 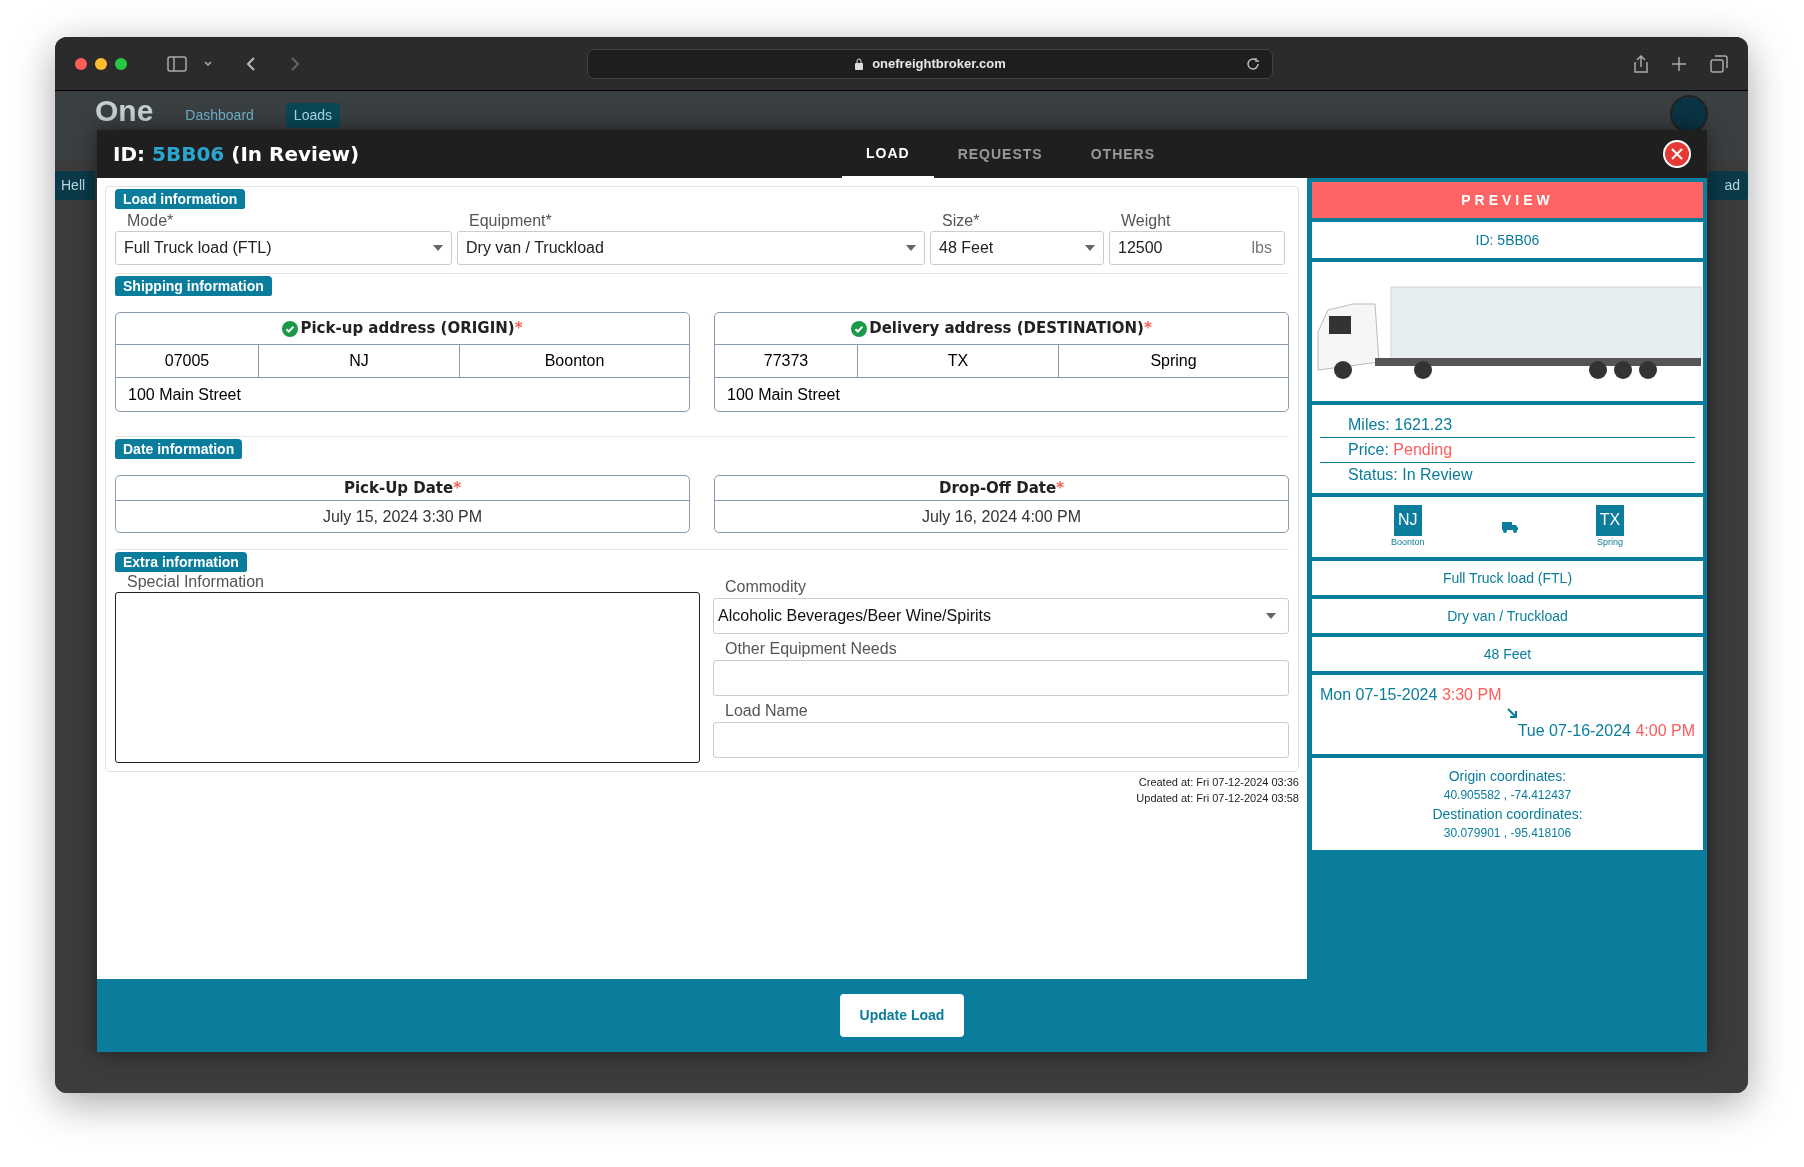 What do you see at coordinates (195, 582) in the screenshot?
I see `field-label: Special Information` at bounding box center [195, 582].